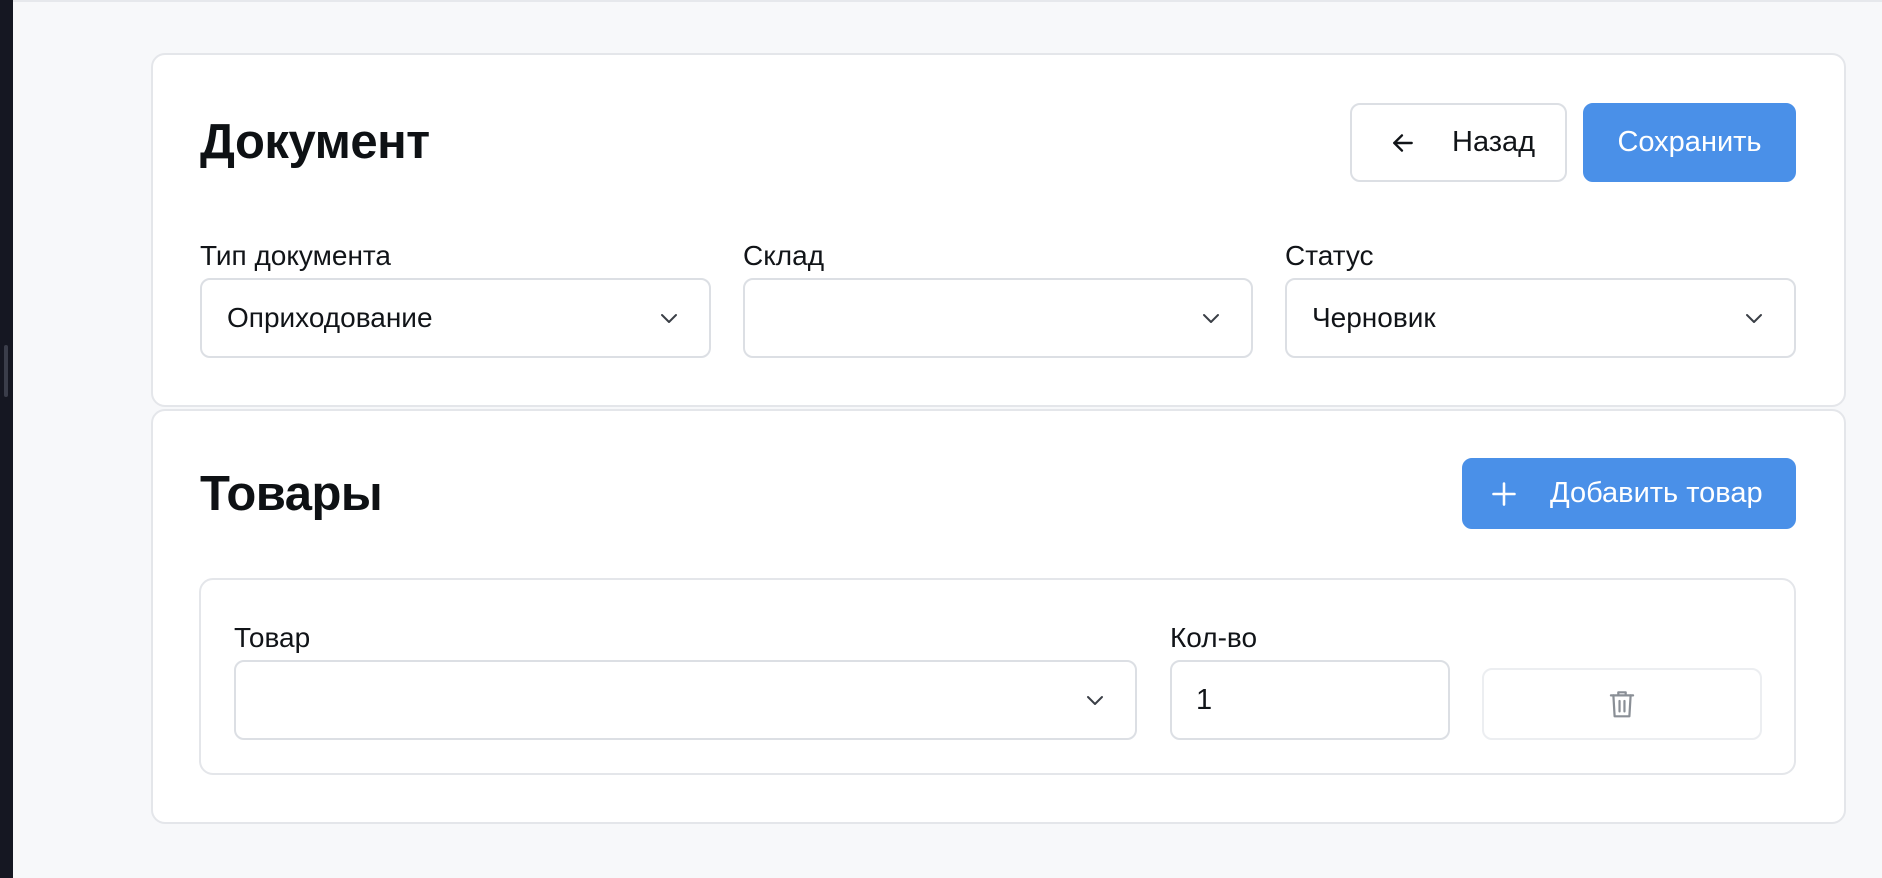  Describe the element at coordinates (1540, 318) in the screenshot. I see `status-select: Черновик` at that location.